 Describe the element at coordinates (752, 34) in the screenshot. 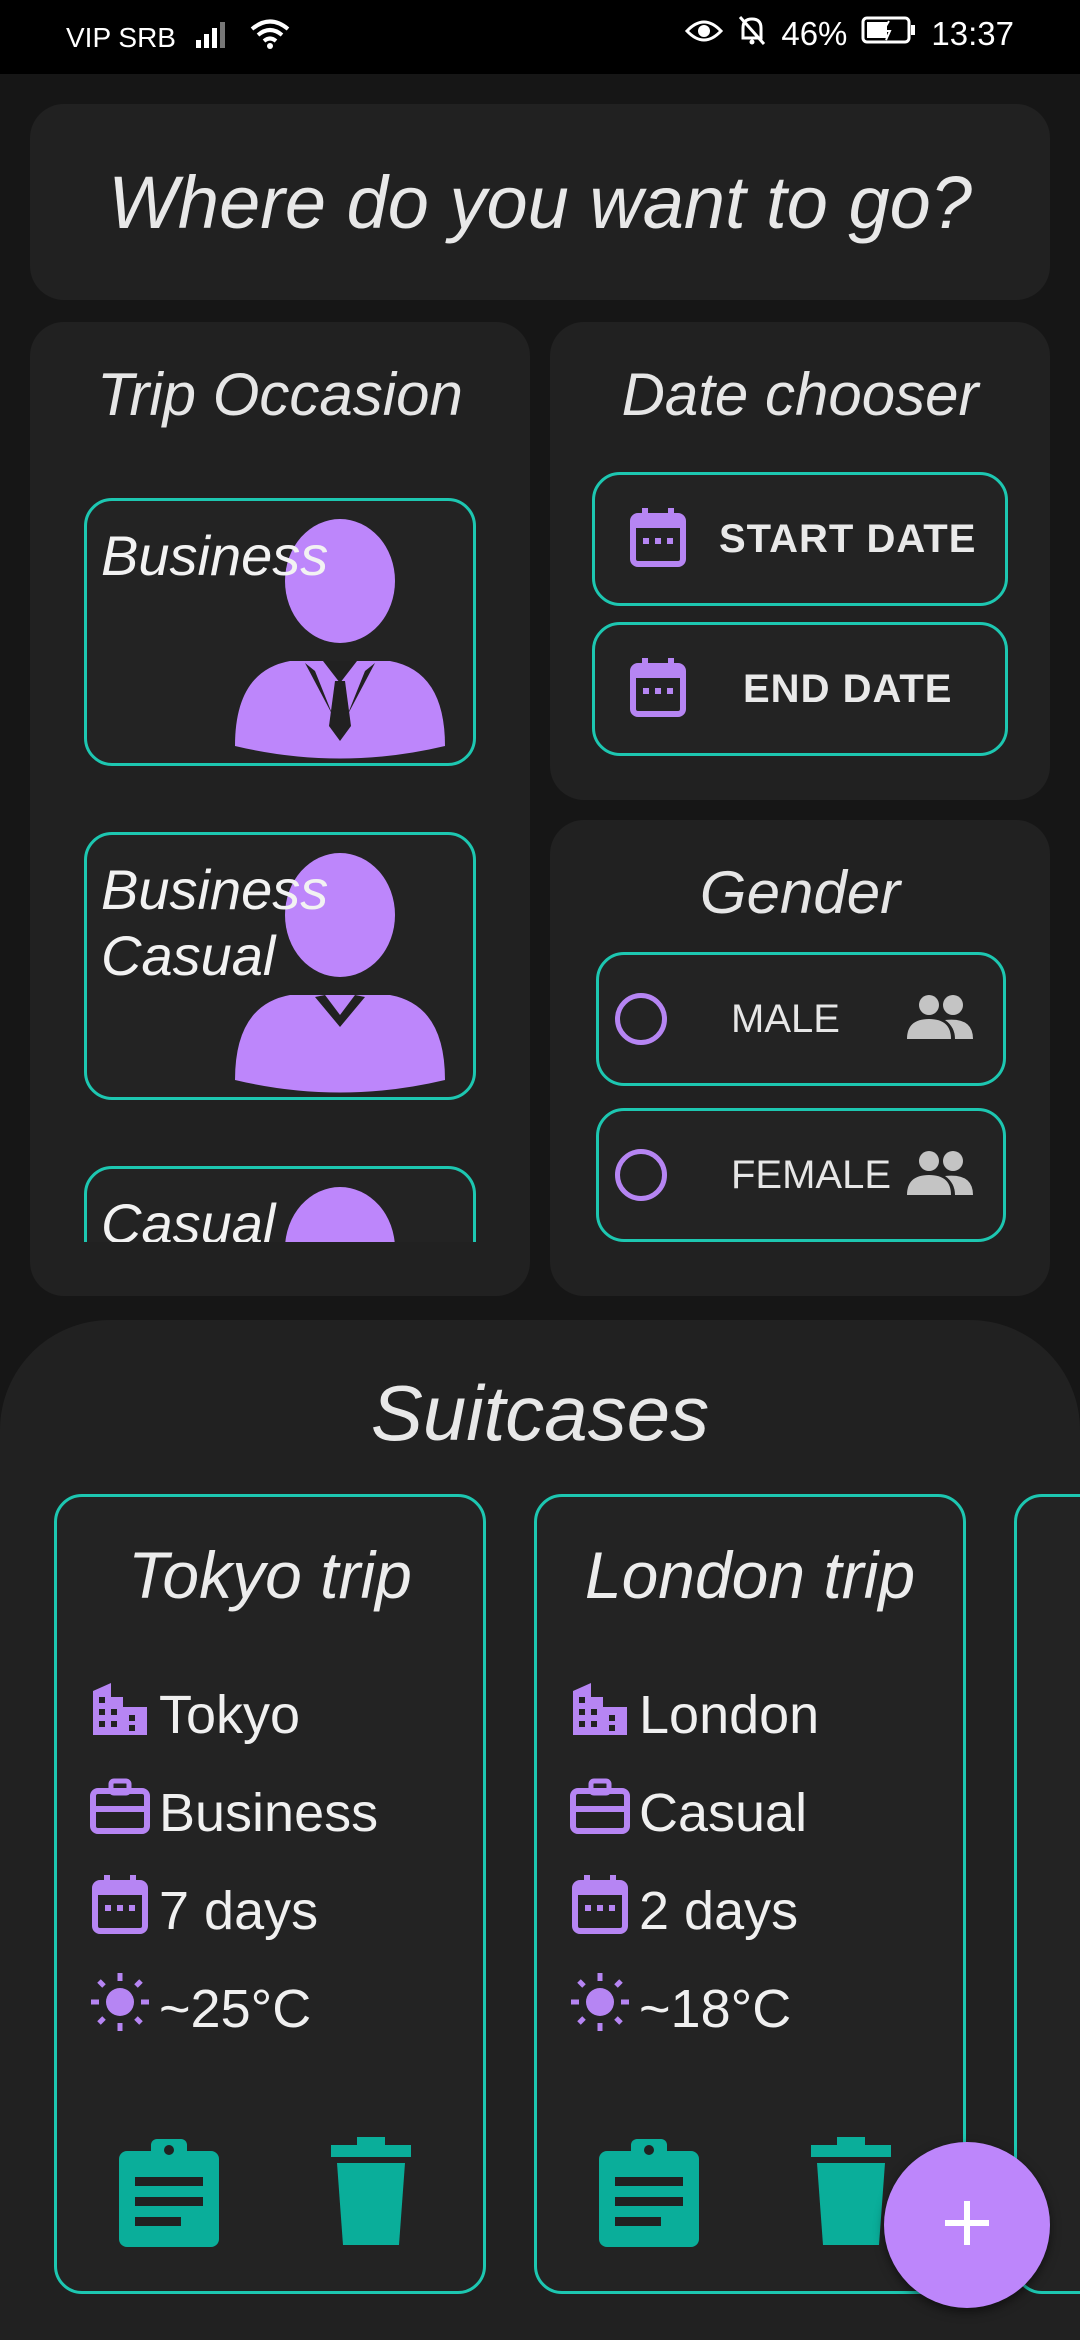

I see `bell-off-icon` at that location.